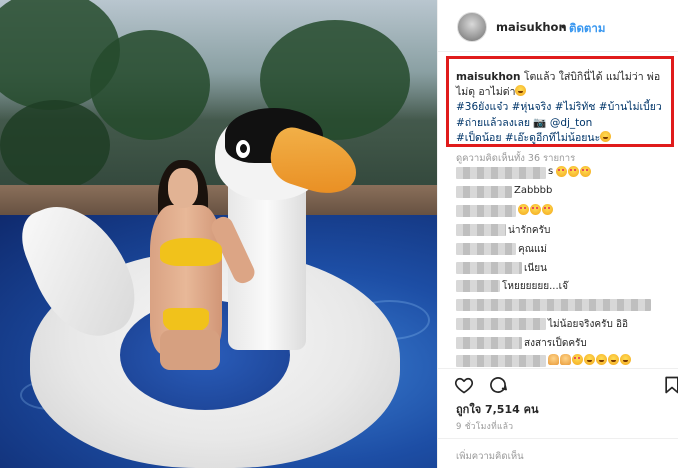 The width and height of the screenshot is (678, 468). I want to click on comment-row: โหยยยยยย...เจ๊, so click(563, 286).